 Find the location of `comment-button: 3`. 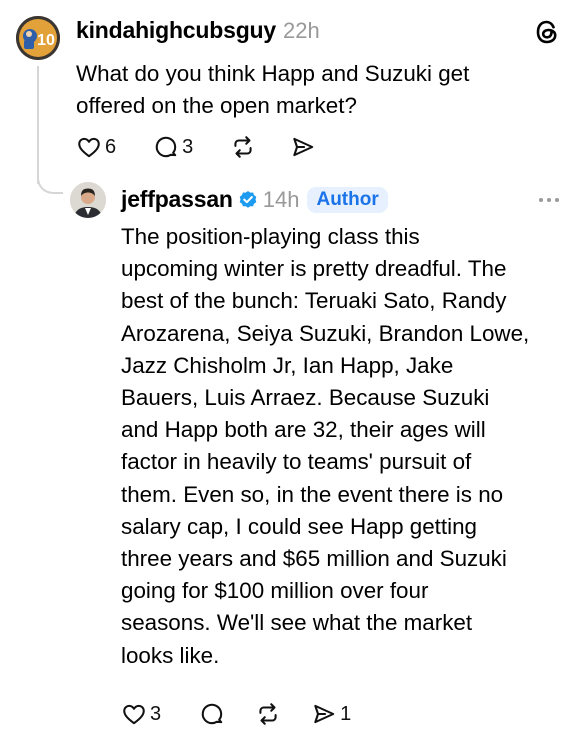

comment-button: 3 is located at coordinates (173, 147).